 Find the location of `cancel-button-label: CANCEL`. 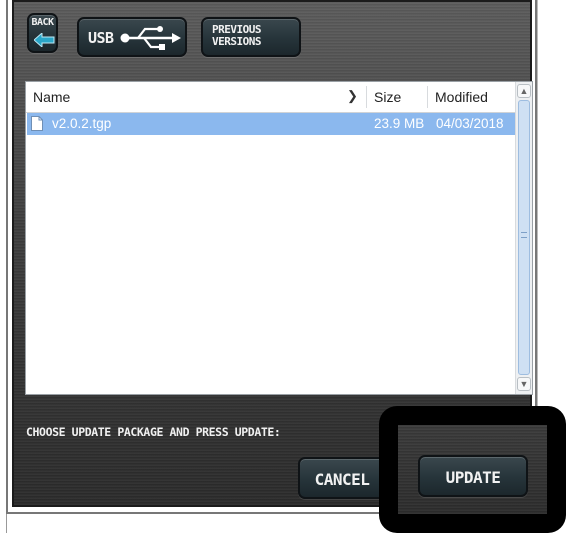

cancel-button-label: CANCEL is located at coordinates (342, 479).